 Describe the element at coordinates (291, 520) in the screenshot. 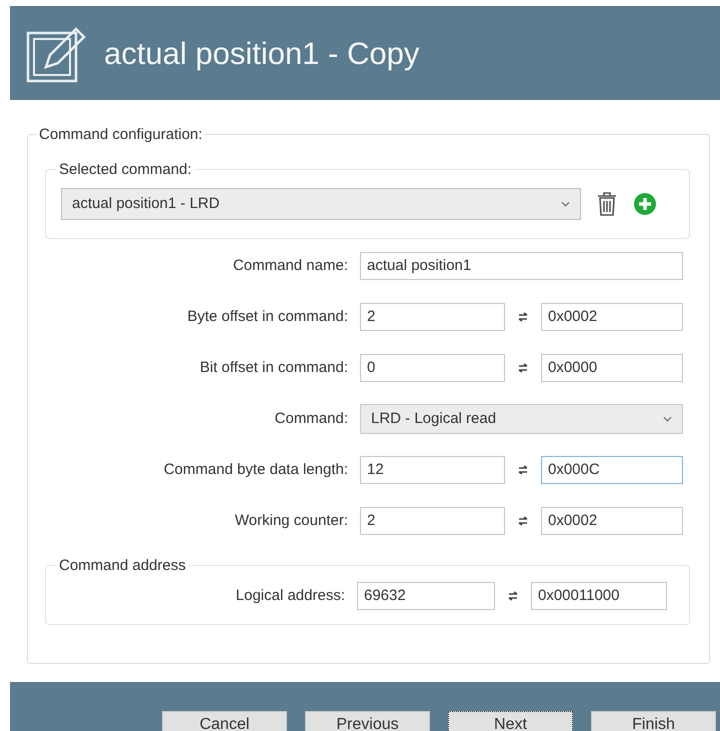

I see `field-label: Working counter:` at that location.